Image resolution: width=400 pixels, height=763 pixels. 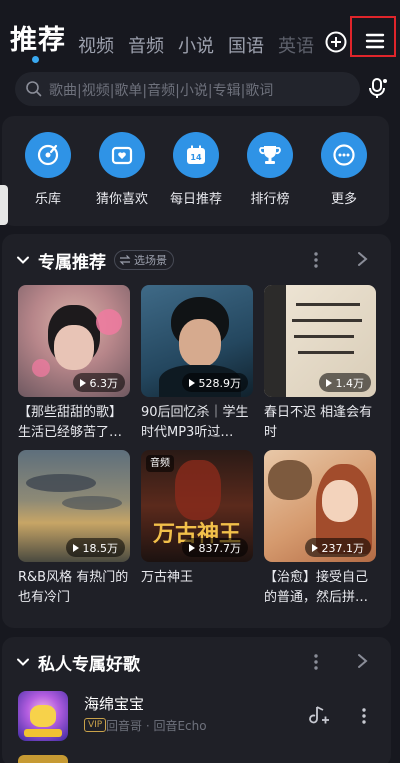 What do you see at coordinates (161, 91) in the screenshot?
I see `search-placeholder: 歌曲|视频|歌单|音频|小说|专辑|歌词` at bounding box center [161, 91].